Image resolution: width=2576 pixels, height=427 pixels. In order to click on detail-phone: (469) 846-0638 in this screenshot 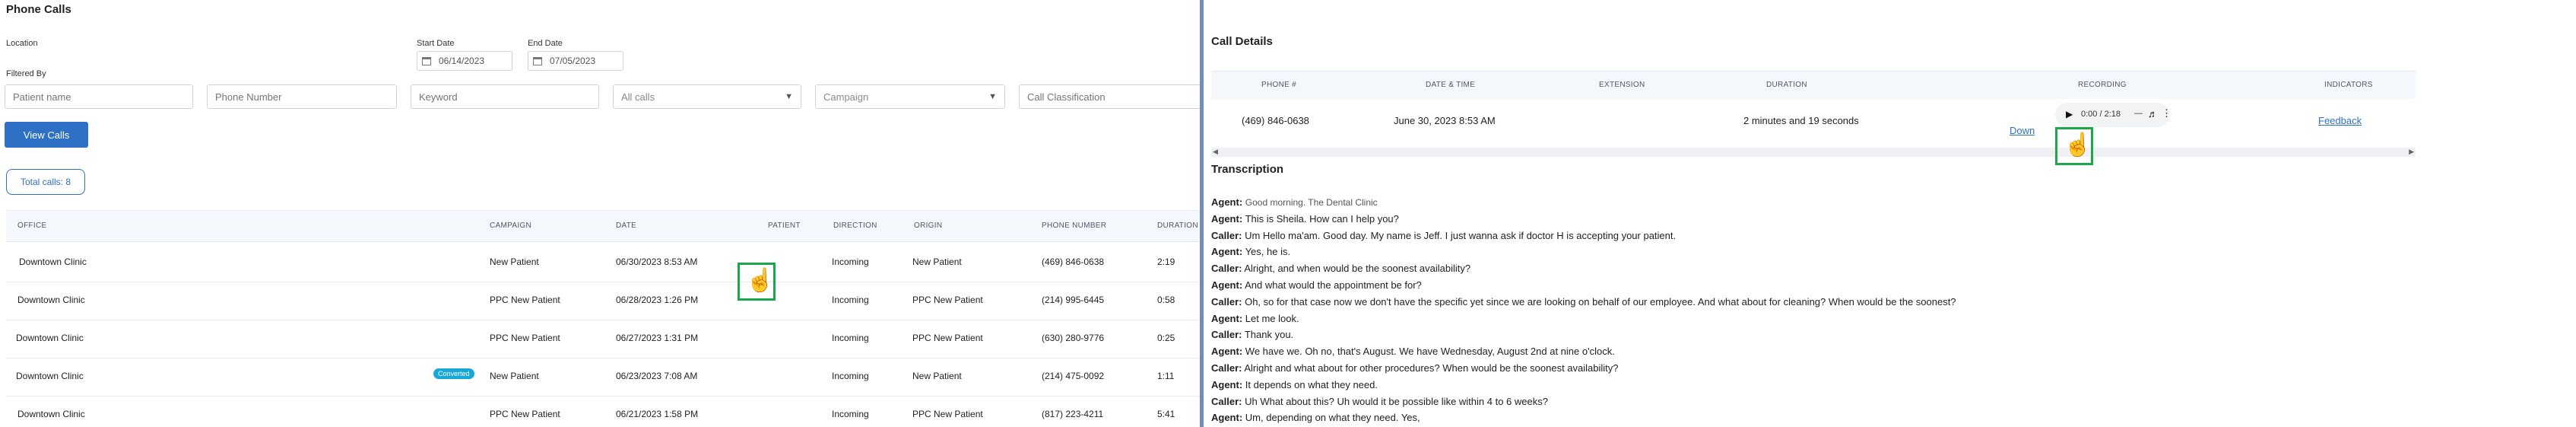, I will do `click(1275, 120)`.